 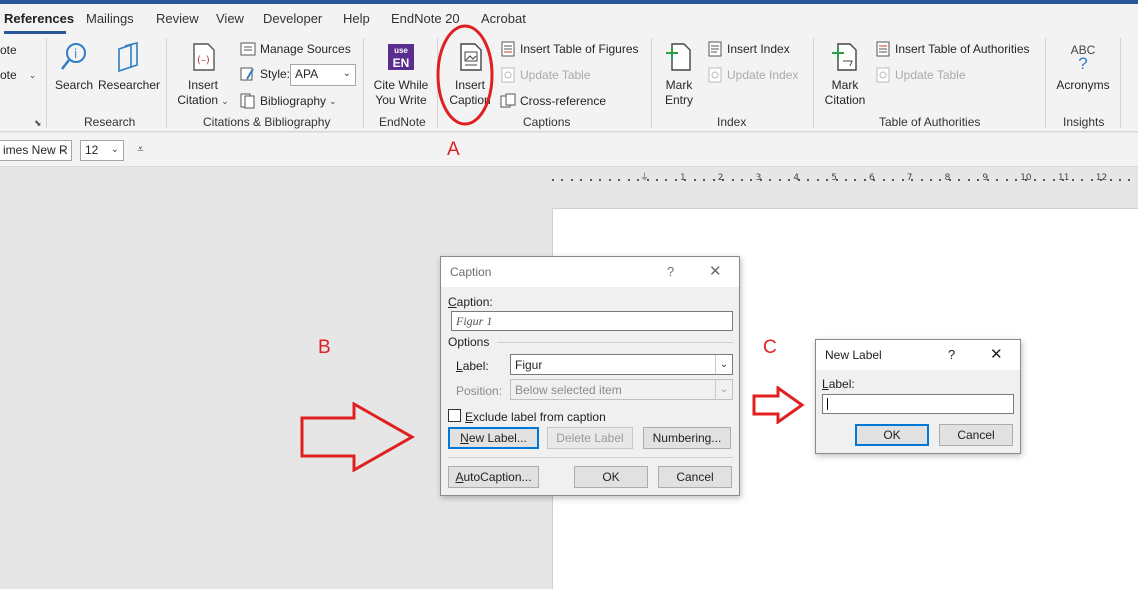 What do you see at coordinates (909, 178) in the screenshot?
I see `ruler-number: 7` at bounding box center [909, 178].